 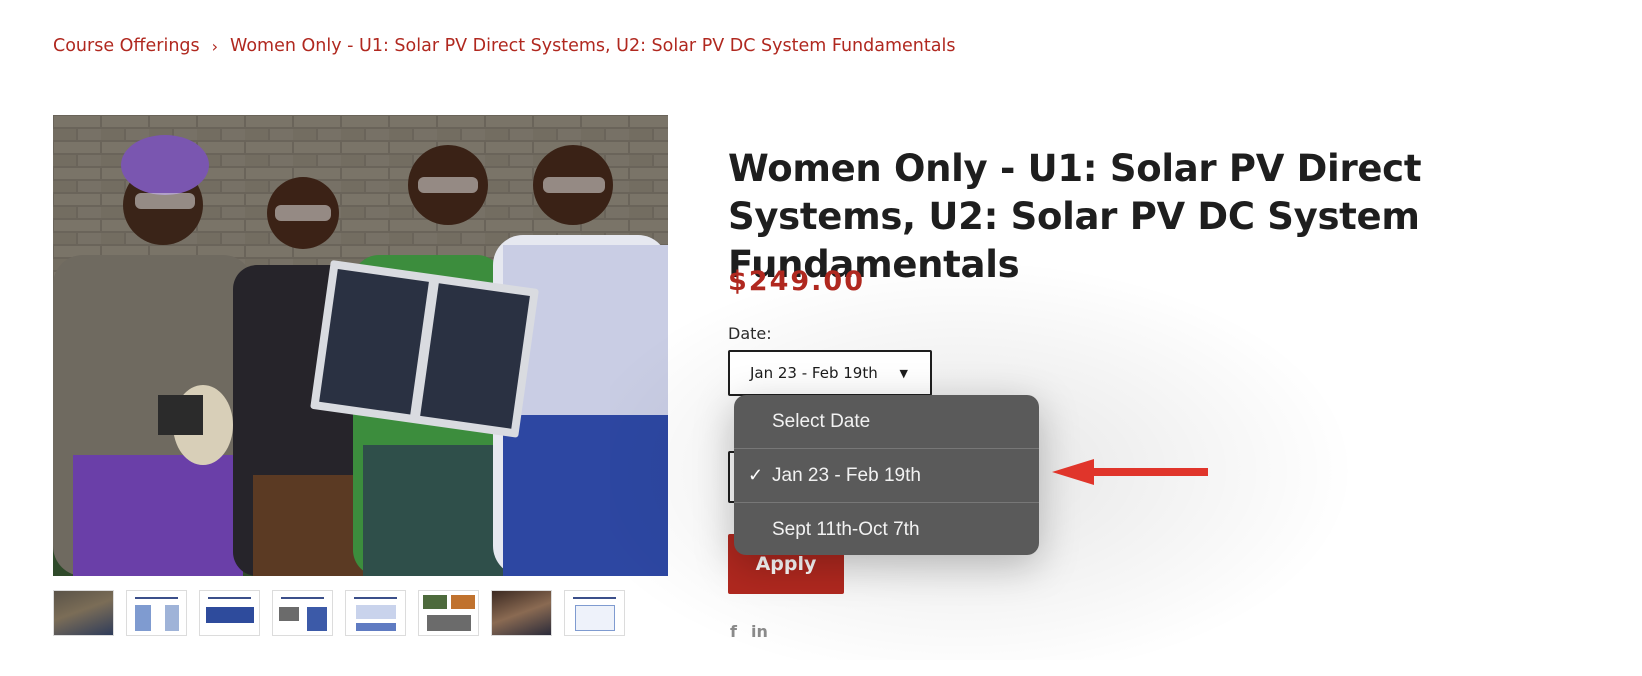 I want to click on dropdown-option-sept-11: Sept 11th-Oct 7th, so click(x=886, y=529).